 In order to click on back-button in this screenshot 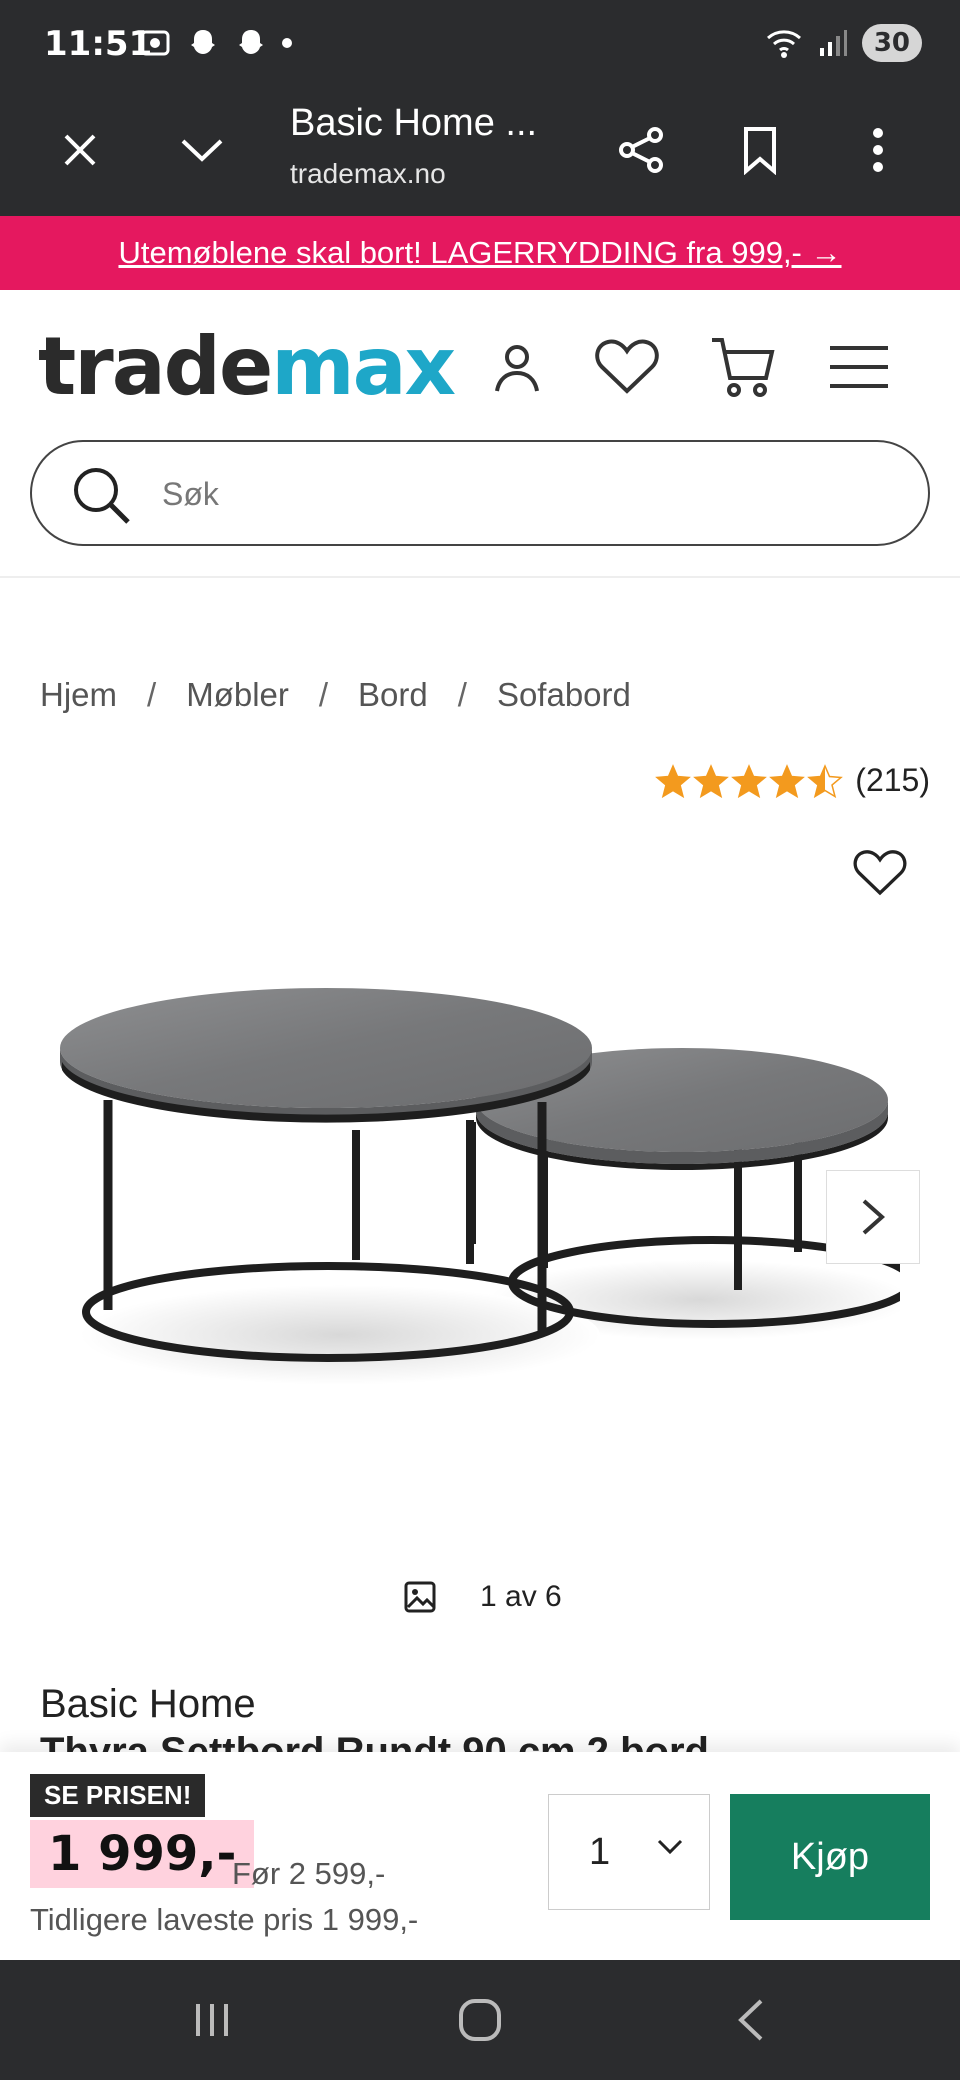, I will do `click(750, 2020)`.